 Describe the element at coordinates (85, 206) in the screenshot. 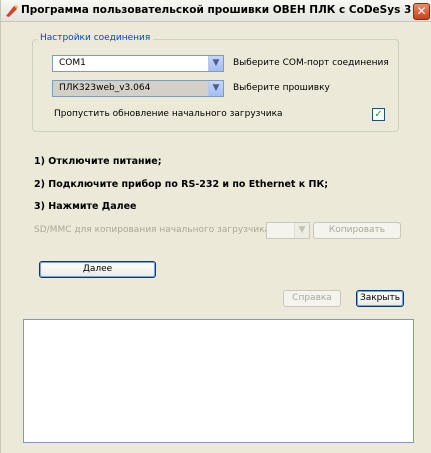

I see `step-3-text: 3) Нажмите Далее` at that location.